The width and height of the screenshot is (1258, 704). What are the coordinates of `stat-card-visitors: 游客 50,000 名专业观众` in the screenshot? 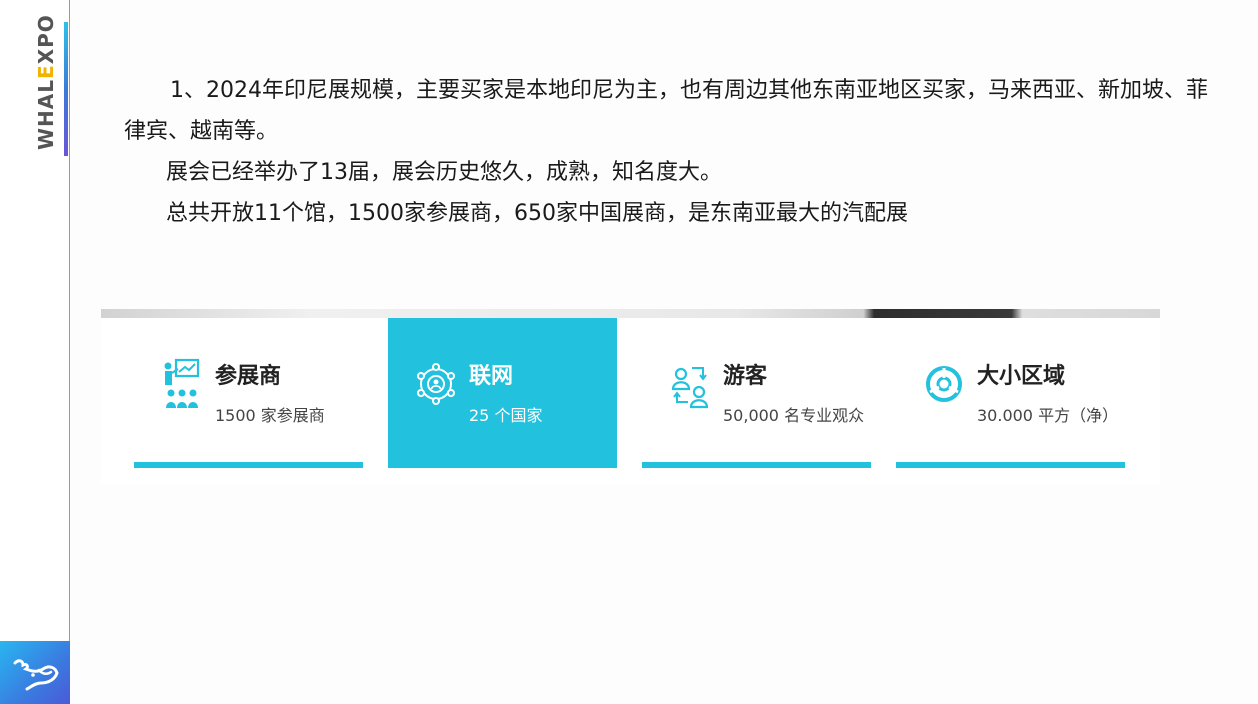 It's located at (756, 393).